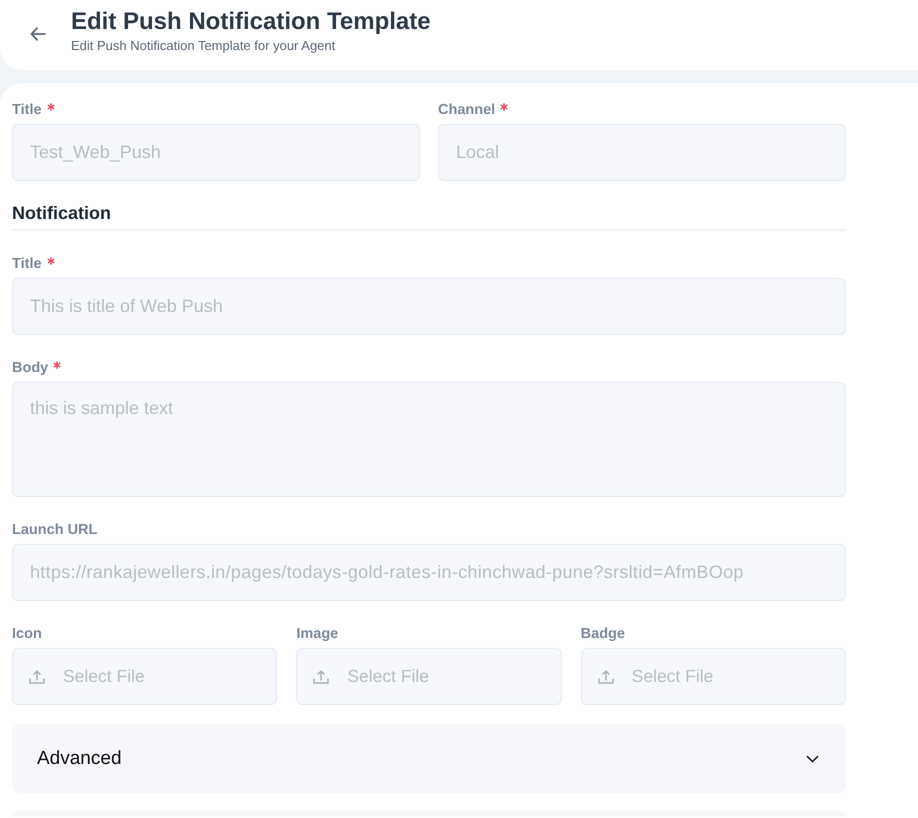 This screenshot has width=918, height=818. I want to click on field-label: Icon, so click(27, 634).